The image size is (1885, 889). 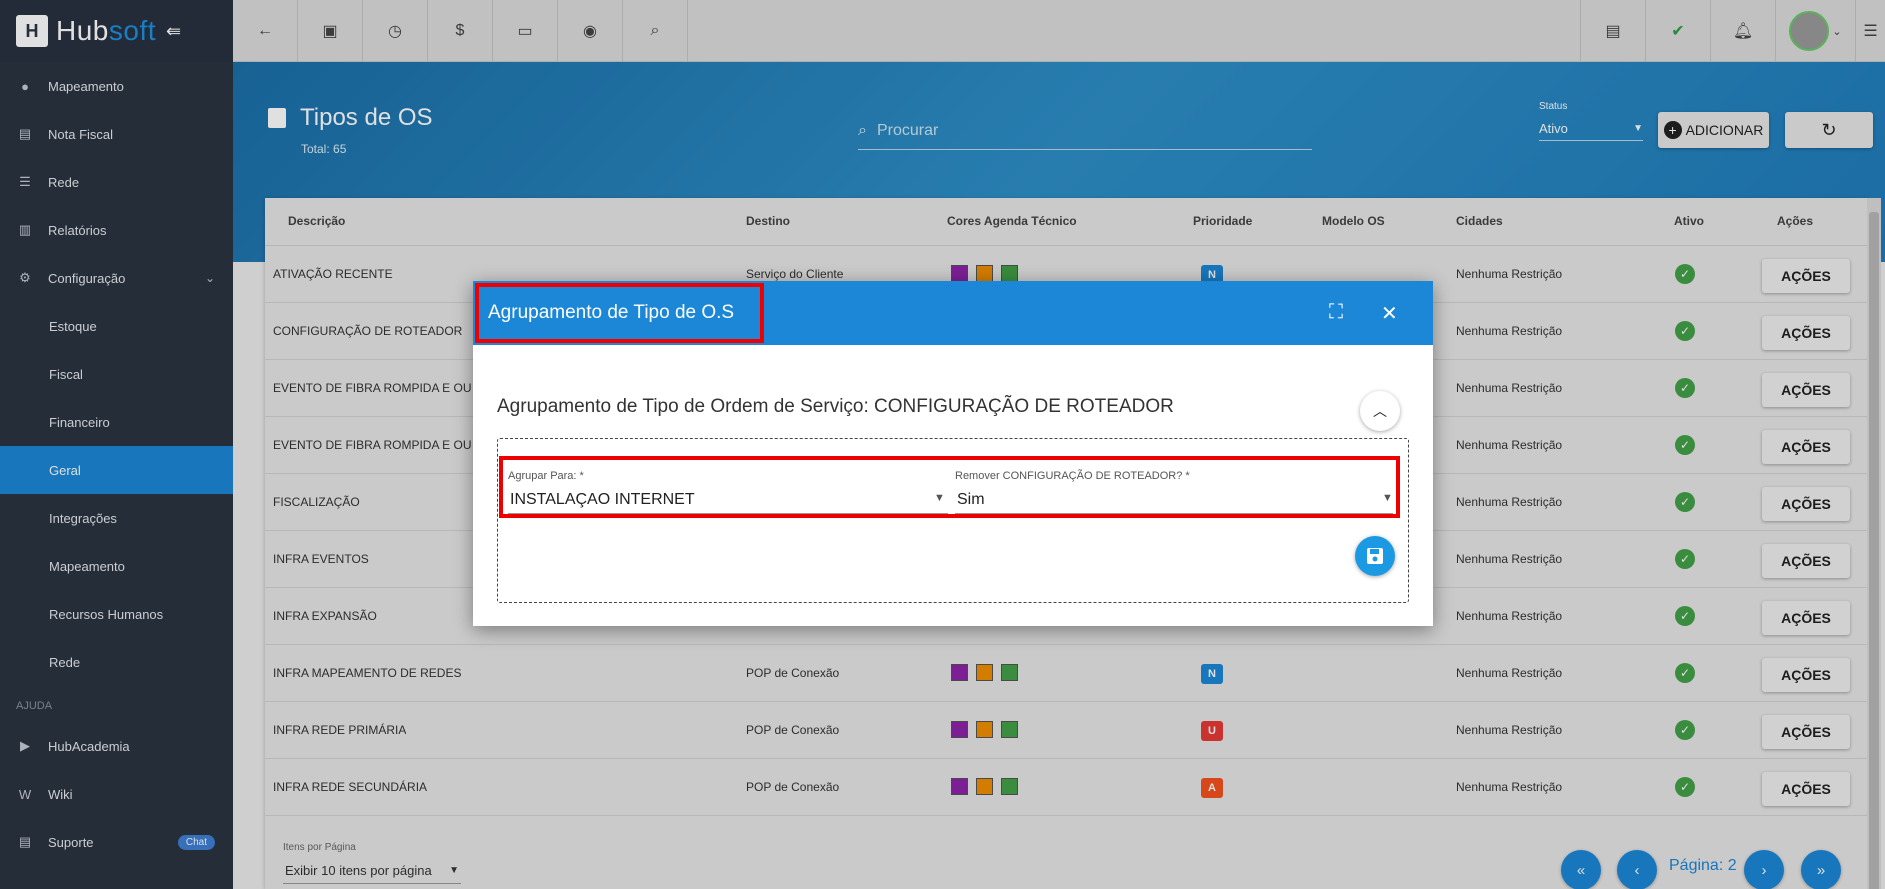 What do you see at coordinates (546, 476) in the screenshot?
I see `field-agrupar-label: Agrupar Para: *` at bounding box center [546, 476].